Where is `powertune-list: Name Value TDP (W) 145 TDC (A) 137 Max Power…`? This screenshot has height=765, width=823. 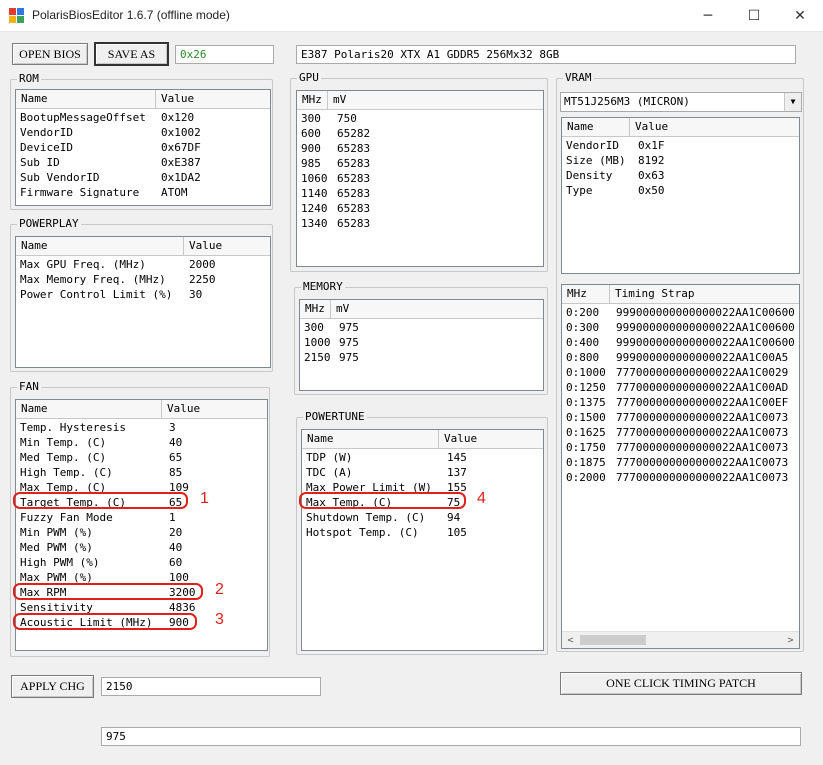 powertune-list: Name Value TDP (W) 145 TDC (A) 137 Max Power… is located at coordinates (422, 540).